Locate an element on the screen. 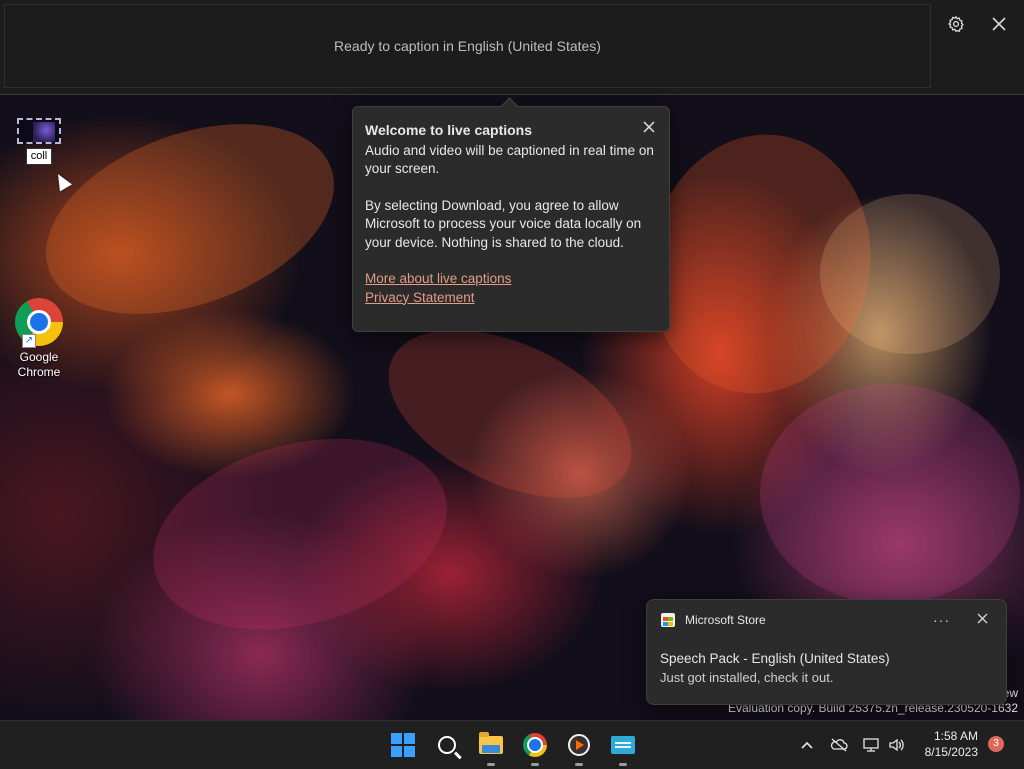  live-captions-icon is located at coordinates (623, 745).